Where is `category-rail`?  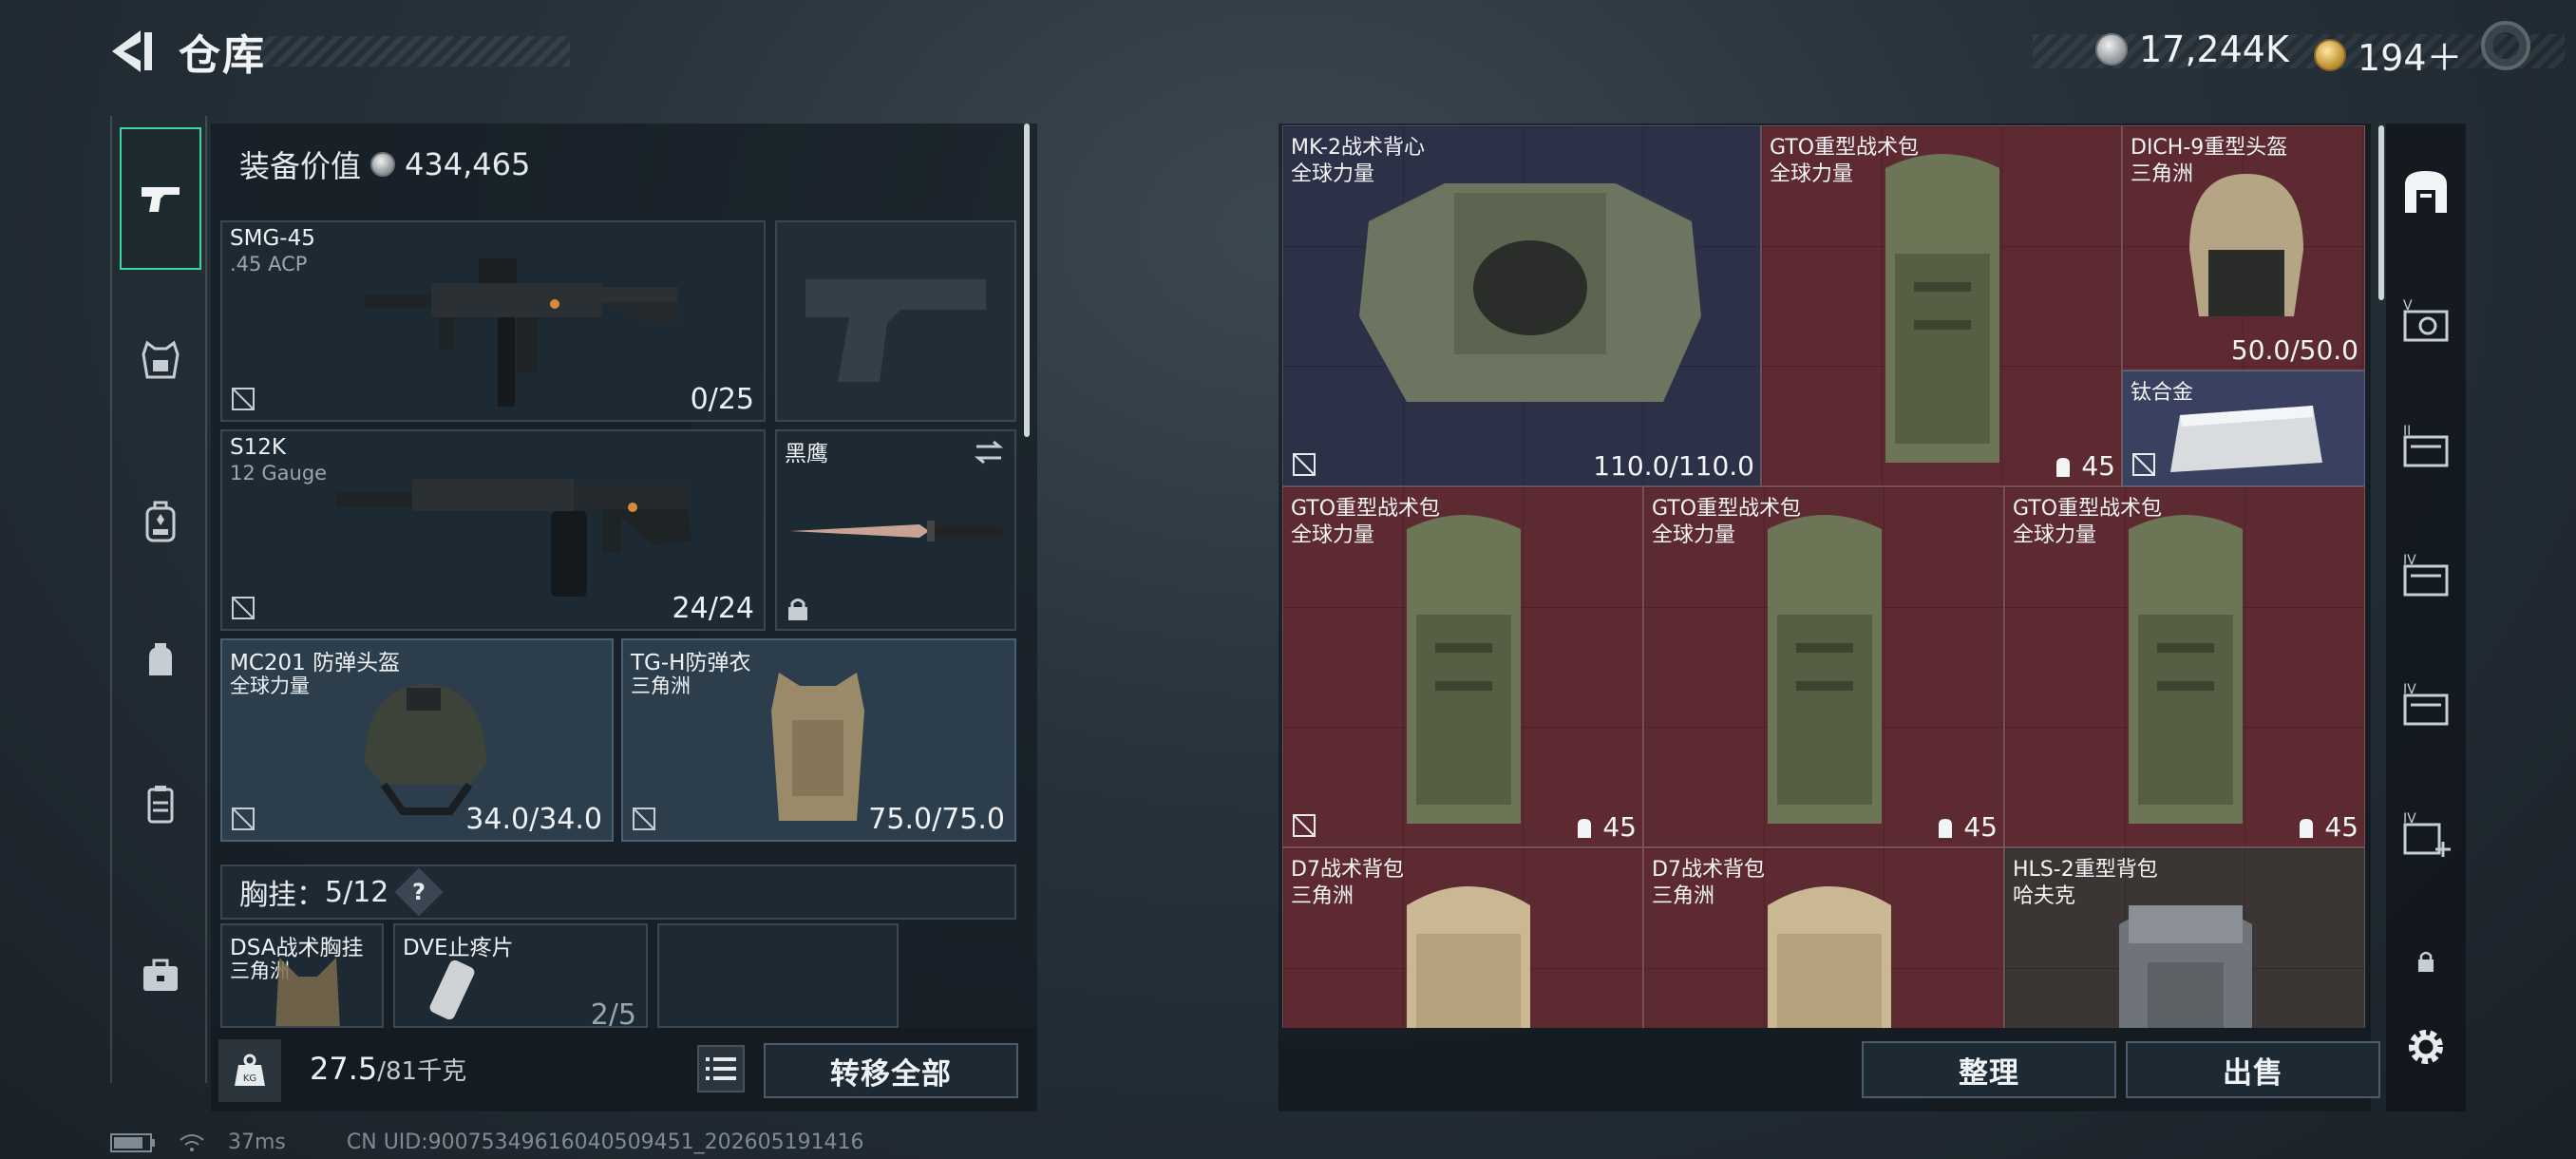 category-rail is located at coordinates (158, 599).